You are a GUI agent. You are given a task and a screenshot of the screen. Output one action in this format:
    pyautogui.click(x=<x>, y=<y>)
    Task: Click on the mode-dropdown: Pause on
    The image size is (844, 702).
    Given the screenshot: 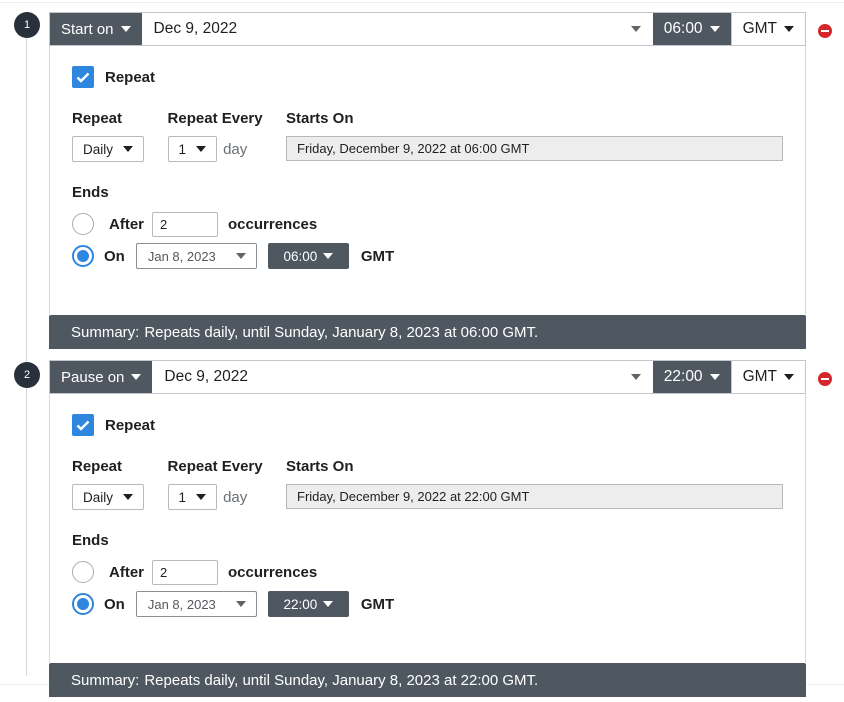 What is the action you would take?
    pyautogui.click(x=101, y=377)
    